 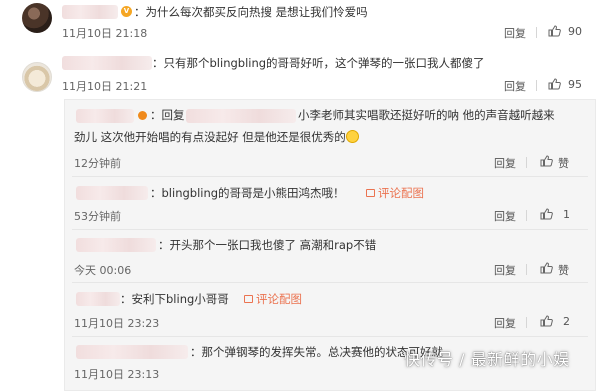 I want to click on reply-text-line1: 小李老师其实唱歌还挺好听的呐 他的声音越听越来, so click(x=426, y=115).